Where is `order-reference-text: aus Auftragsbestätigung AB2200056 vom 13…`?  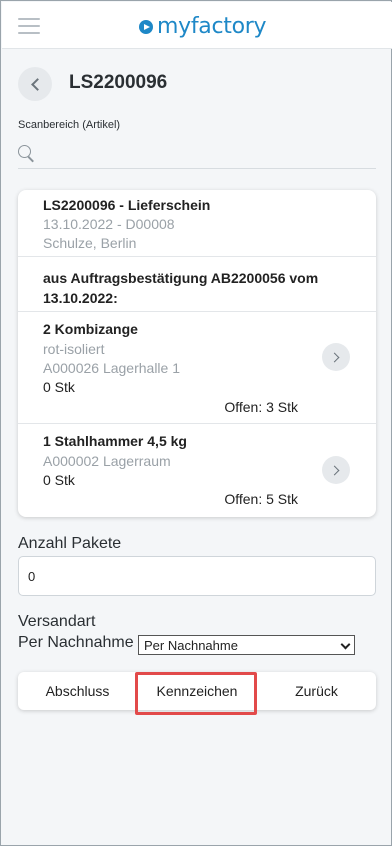 order-reference-text: aus Auftragsbestätigung AB2200056 vom 13… is located at coordinates (181, 288).